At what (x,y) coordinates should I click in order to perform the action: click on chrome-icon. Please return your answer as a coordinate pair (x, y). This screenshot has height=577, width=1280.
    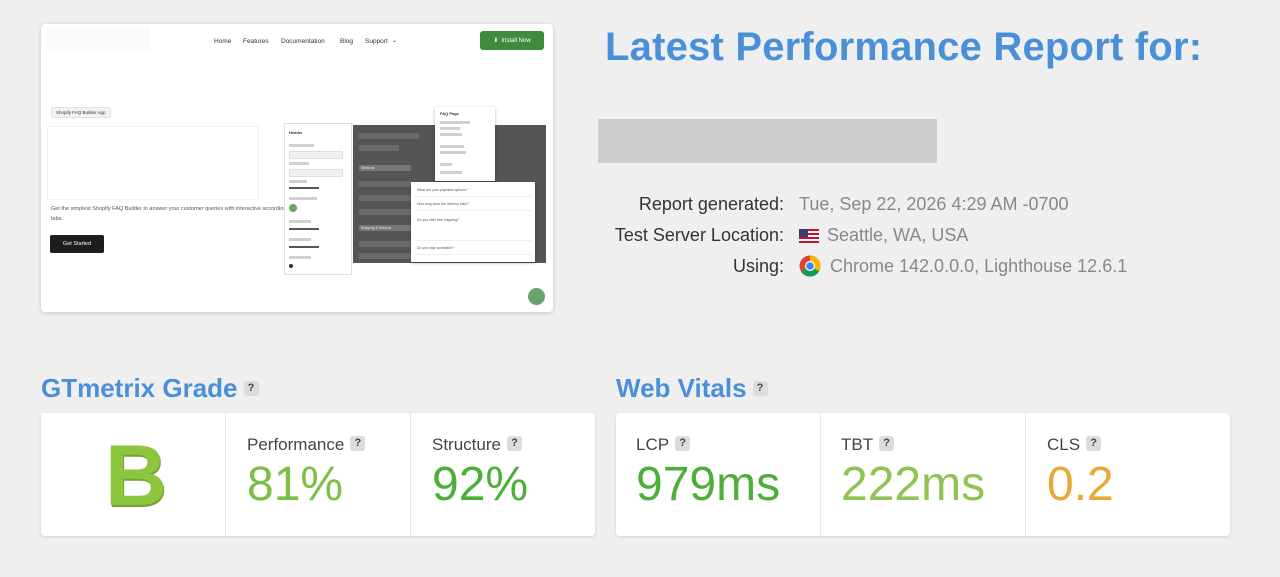
    Looking at the image, I should click on (810, 266).